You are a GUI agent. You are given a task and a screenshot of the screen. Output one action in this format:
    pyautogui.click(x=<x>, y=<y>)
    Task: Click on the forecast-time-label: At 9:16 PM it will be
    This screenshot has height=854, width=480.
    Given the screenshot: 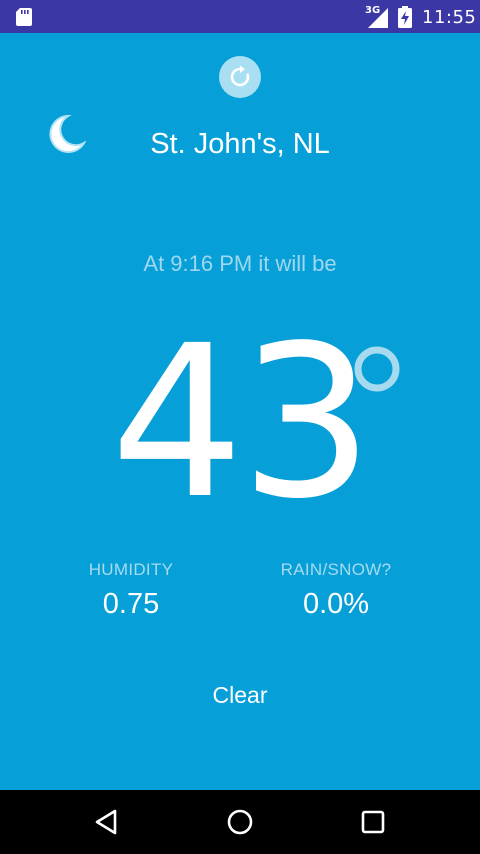 What is the action you would take?
    pyautogui.click(x=240, y=263)
    